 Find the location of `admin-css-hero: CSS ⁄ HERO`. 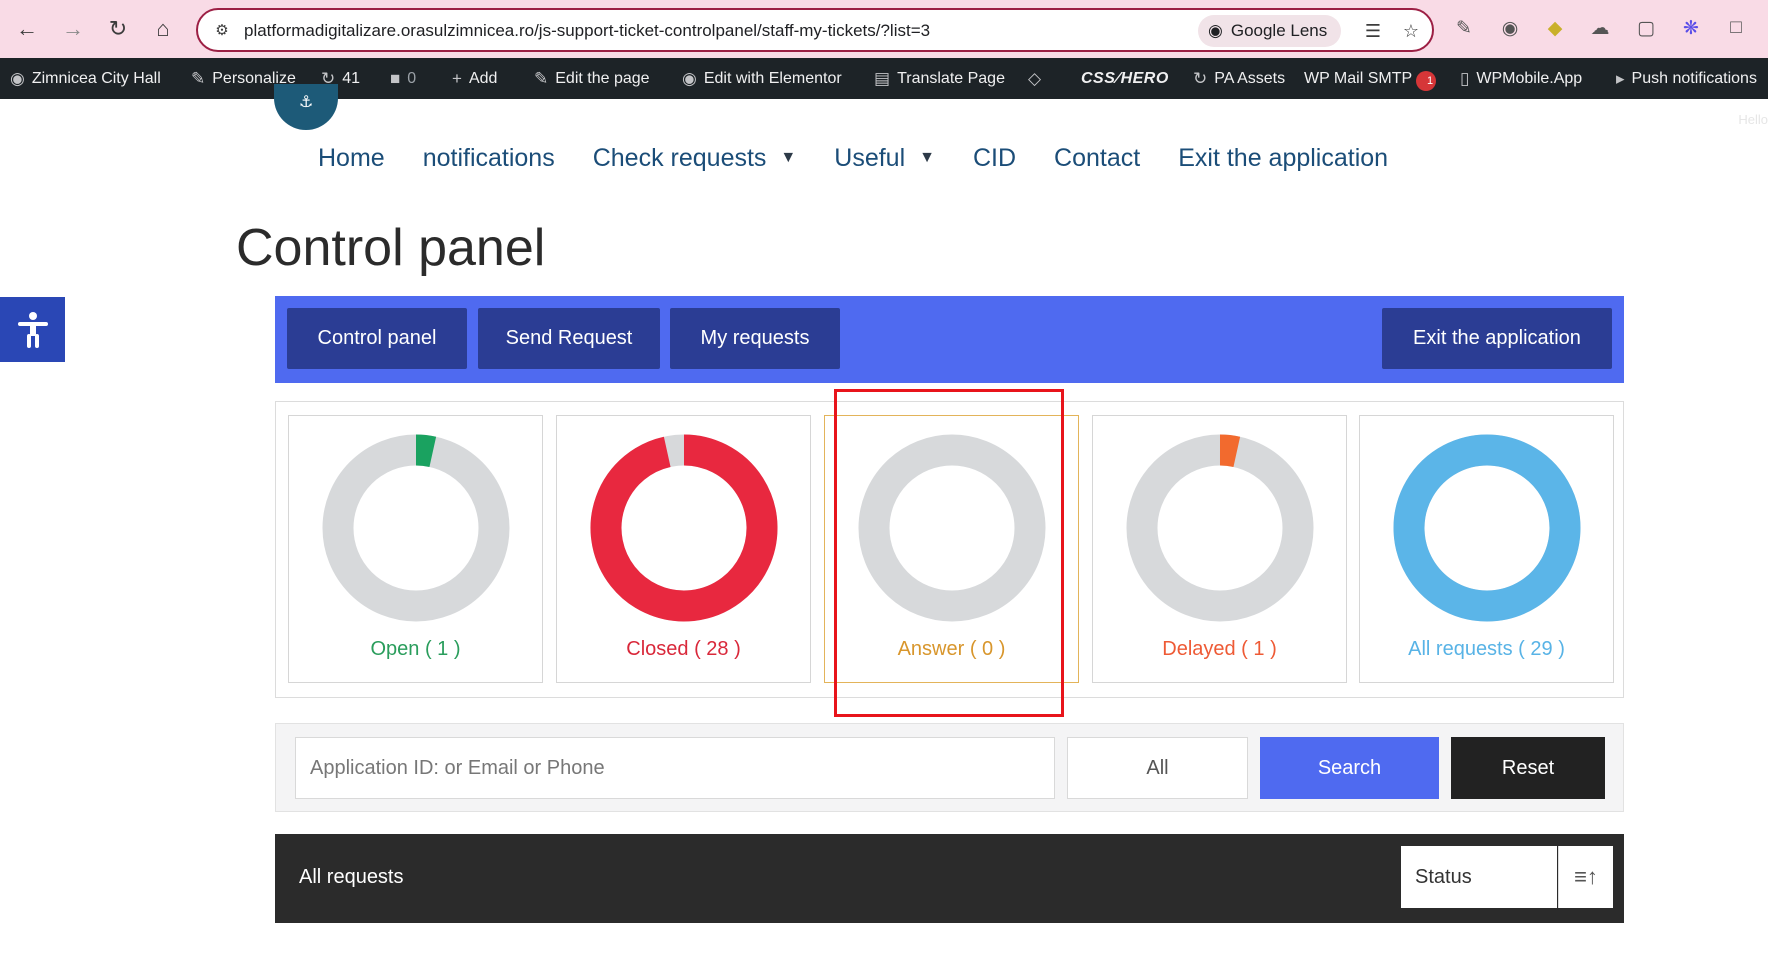

admin-css-hero: CSS ⁄ HERO is located at coordinates (1125, 78).